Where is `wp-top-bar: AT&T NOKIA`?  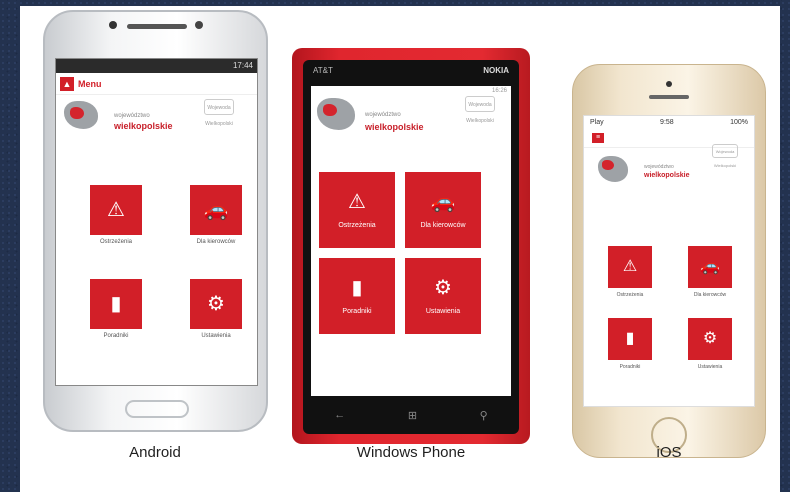
wp-top-bar: AT&T NOKIA is located at coordinates (411, 70).